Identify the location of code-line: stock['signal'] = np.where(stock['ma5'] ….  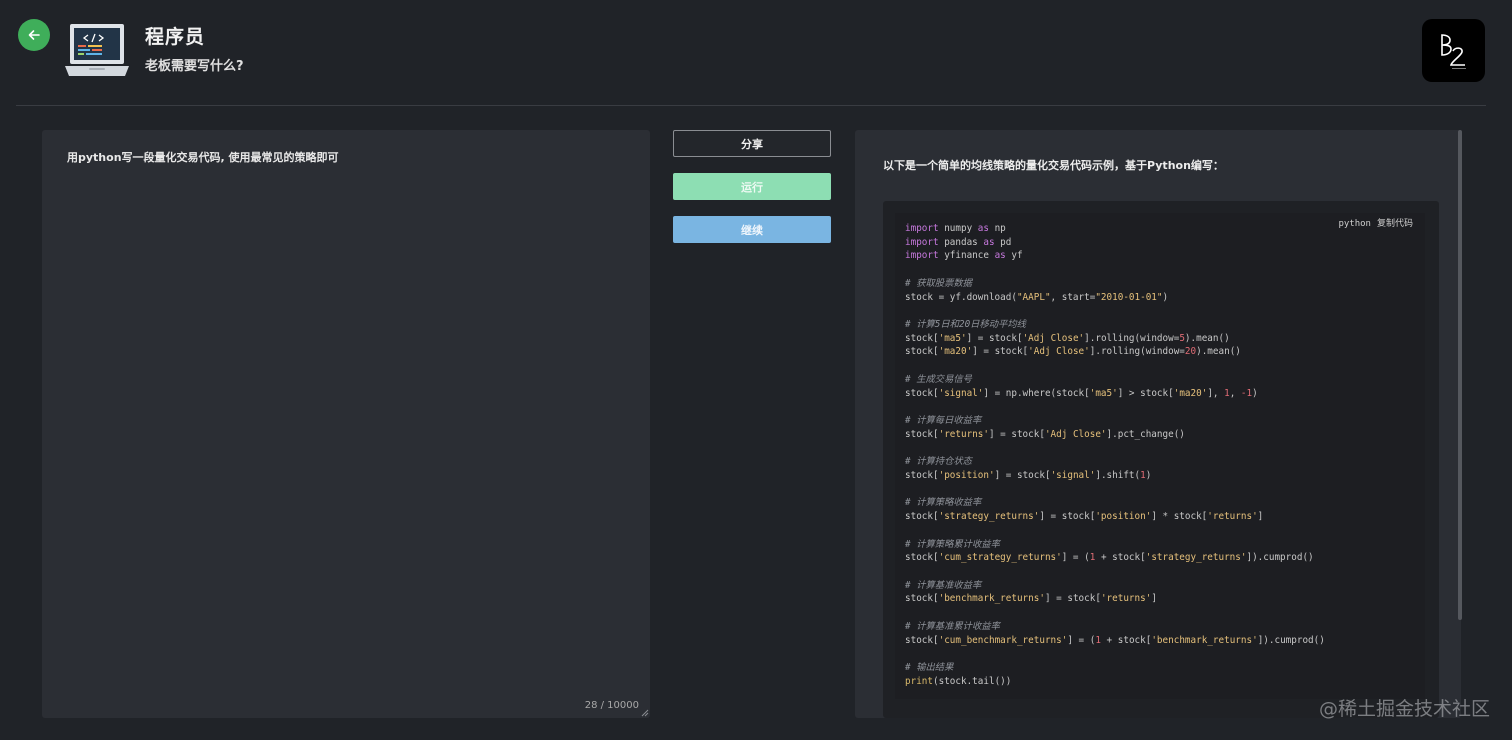
(1081, 393).